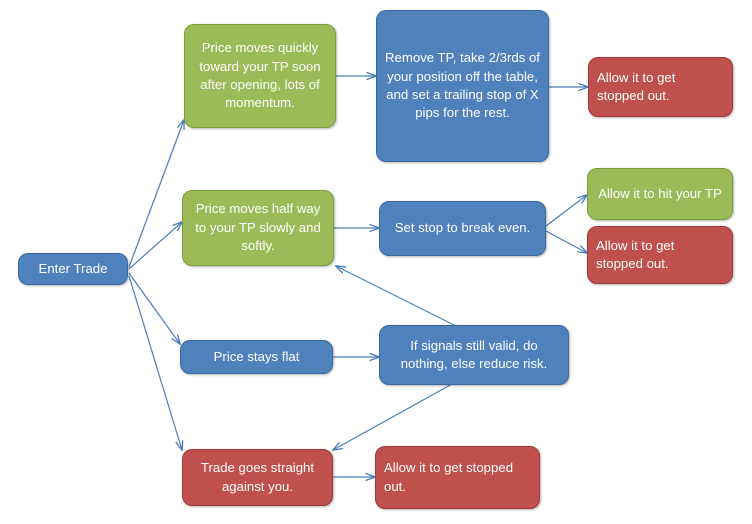 Image resolution: width=752 pixels, height=524 pixels. I want to click on node-stopped-out-bottom-label: Allow it to get stopped out., so click(449, 477).